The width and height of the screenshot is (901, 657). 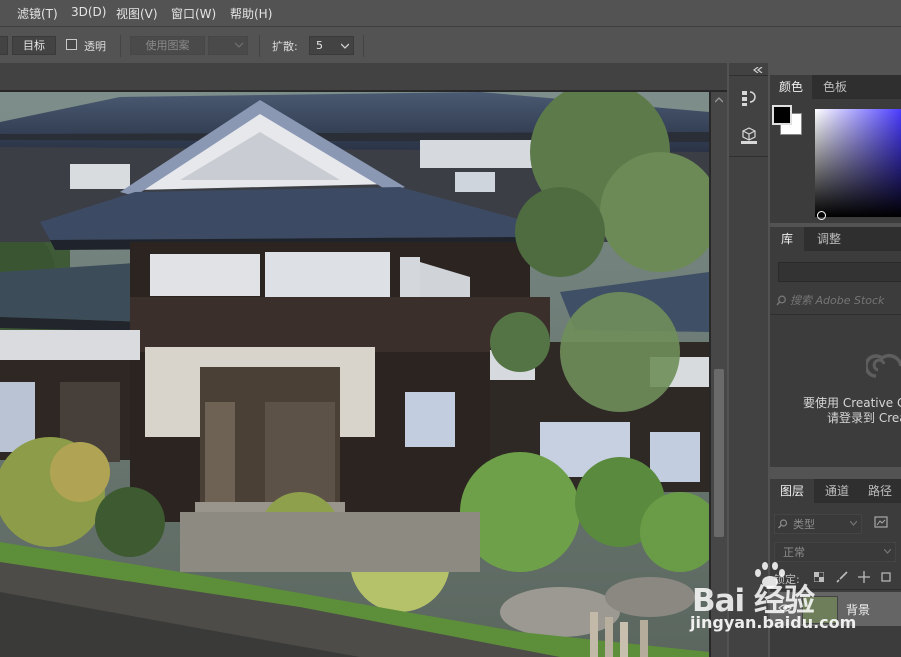 What do you see at coordinates (829, 239) in the screenshot?
I see `tab-adjustments: 调整` at bounding box center [829, 239].